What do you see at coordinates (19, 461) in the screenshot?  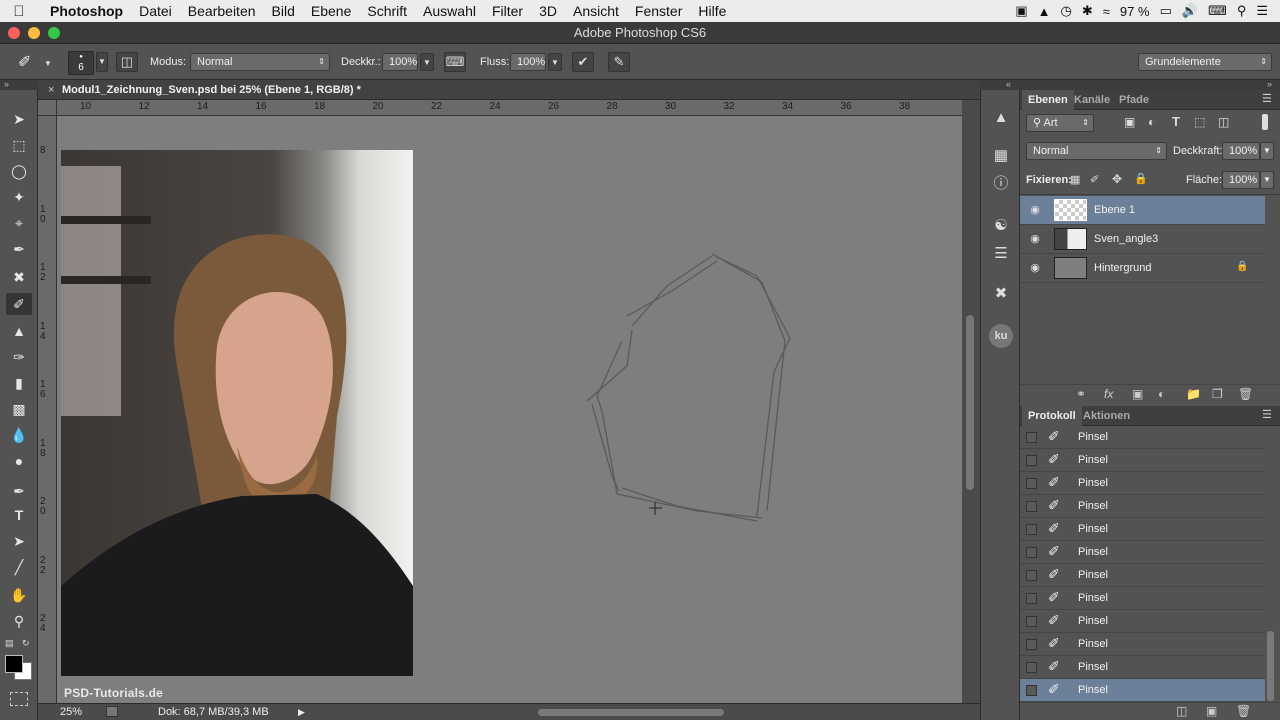 I see `dodge-tool-icon: ●` at bounding box center [19, 461].